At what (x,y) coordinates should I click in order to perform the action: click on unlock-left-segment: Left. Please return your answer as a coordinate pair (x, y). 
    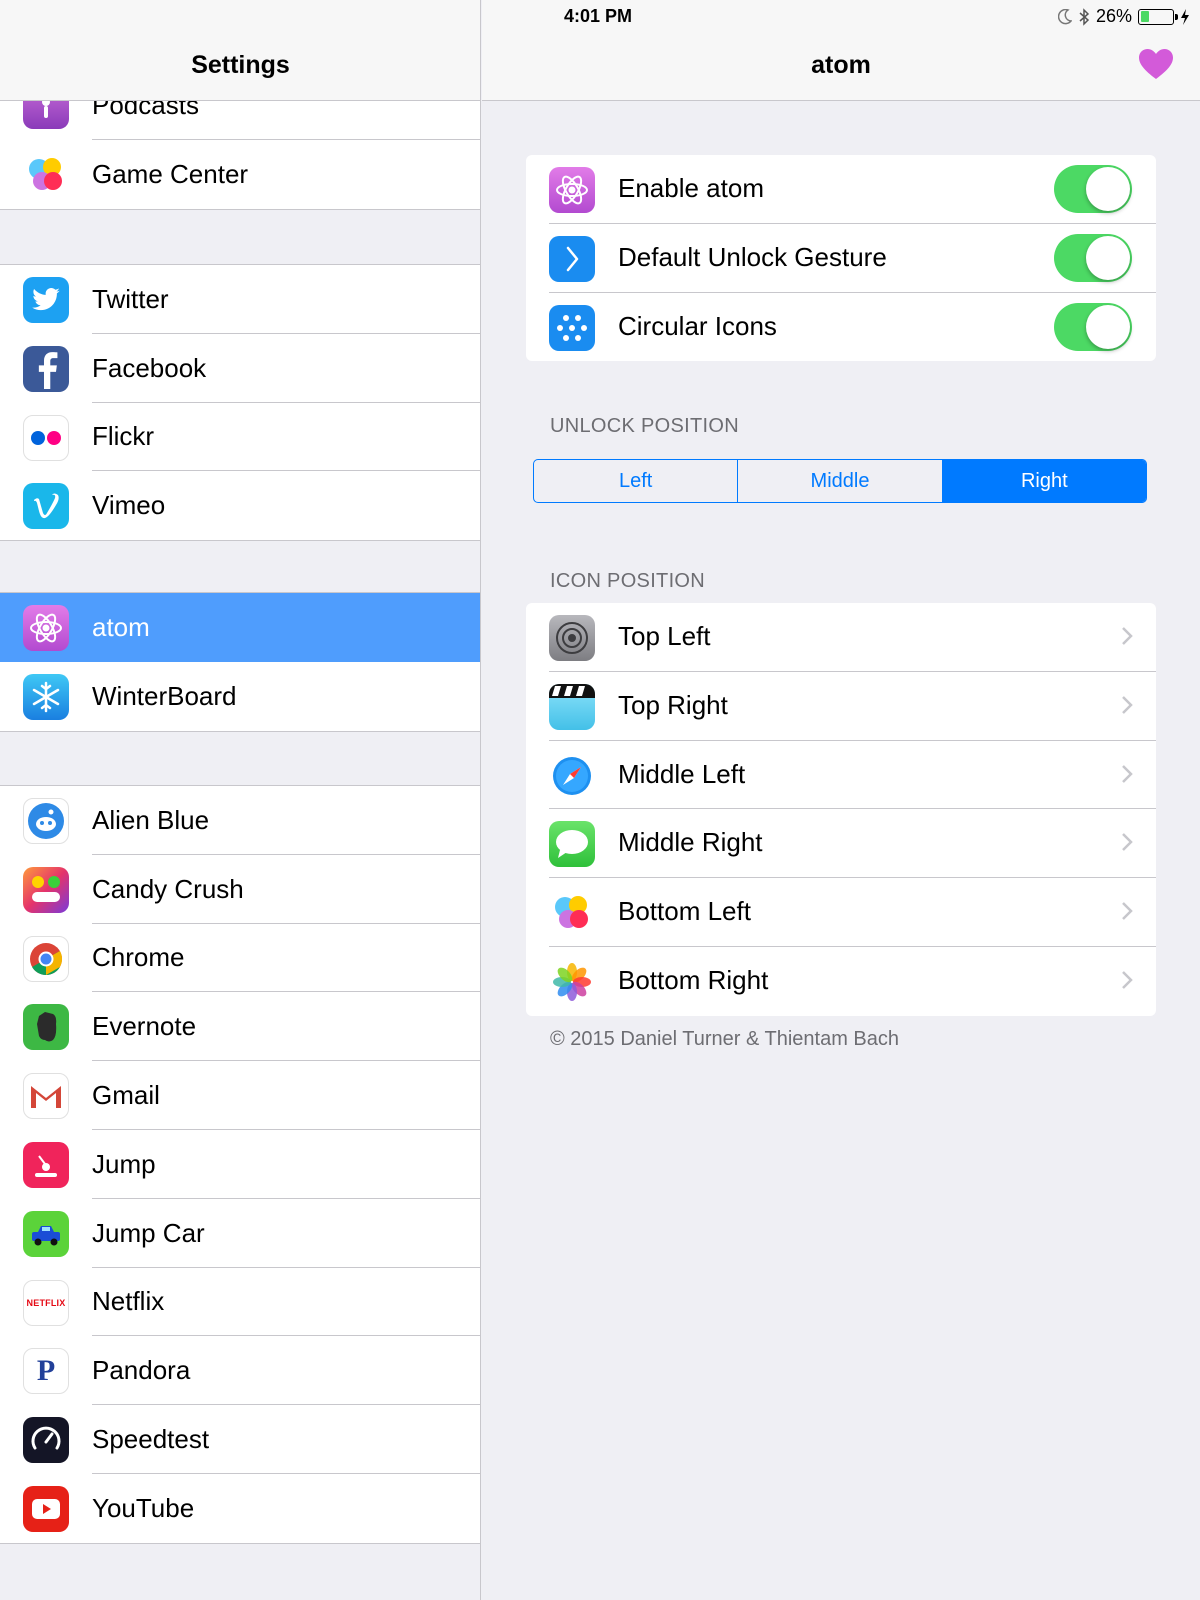
    Looking at the image, I should click on (636, 481).